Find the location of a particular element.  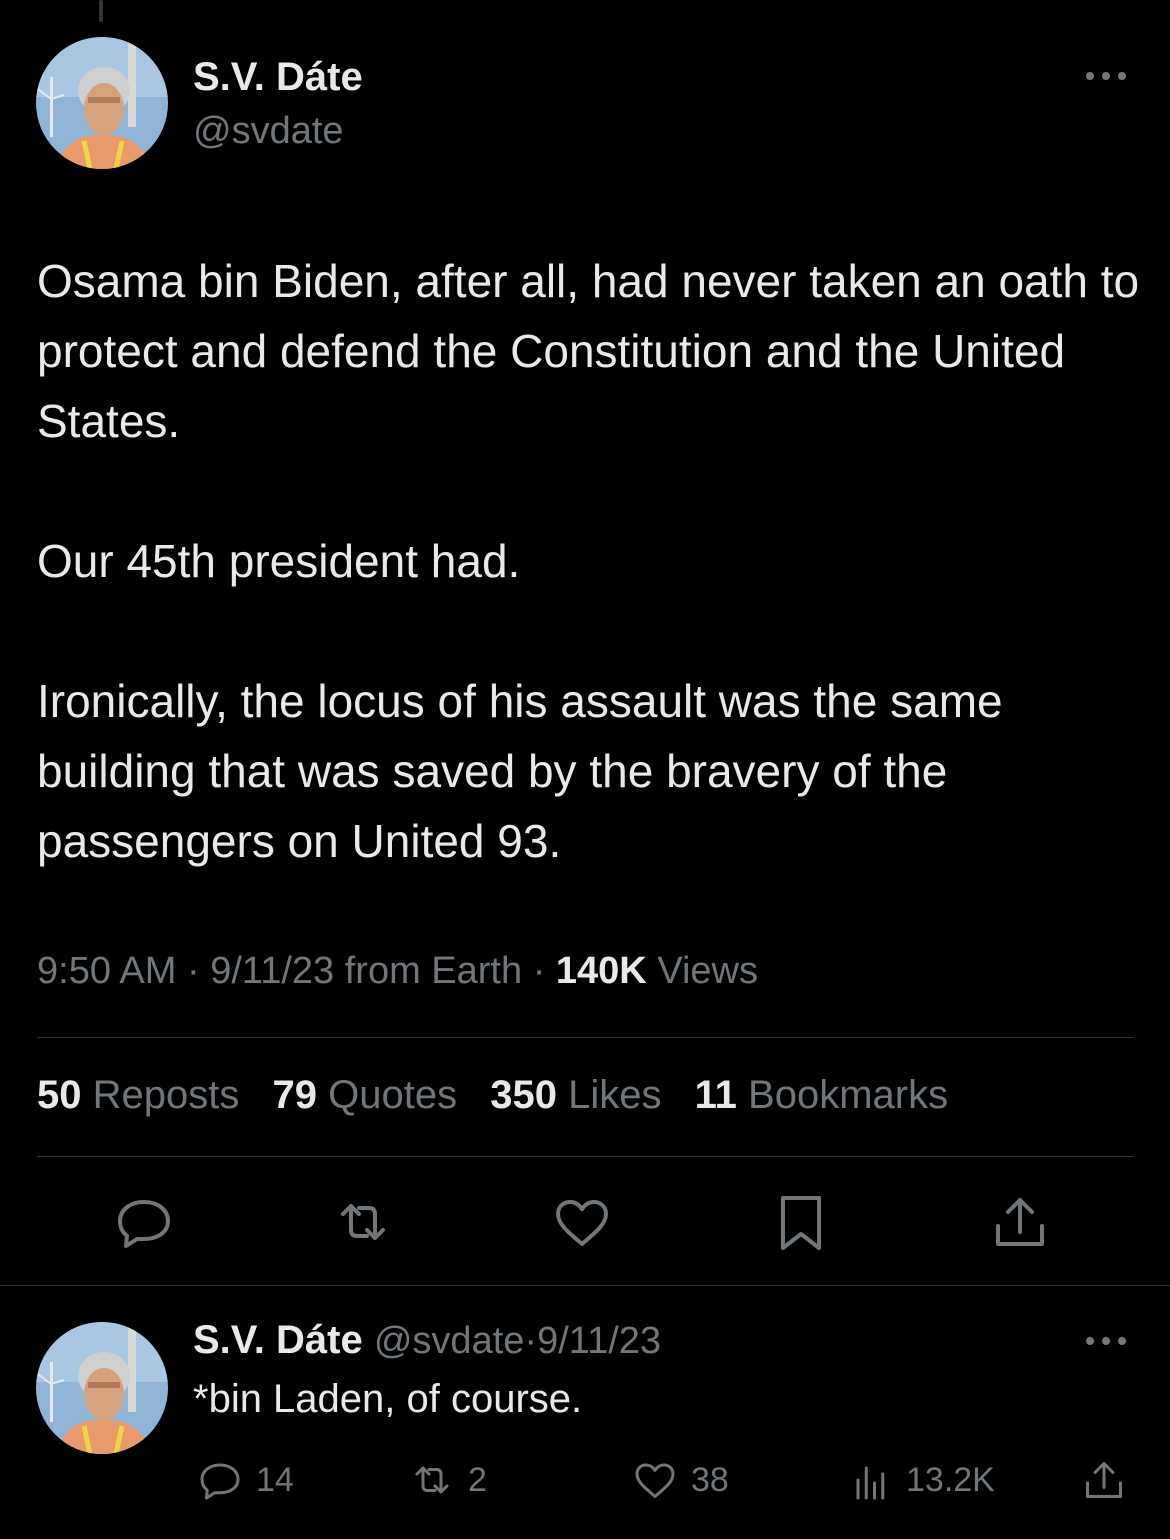

repost-button: 2 is located at coordinates (447, 1480).